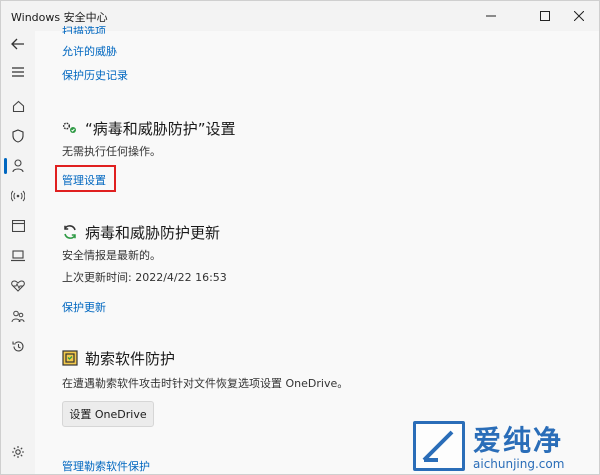 The width and height of the screenshot is (600, 475). Describe the element at coordinates (70, 128) in the screenshot. I see `settings-gears-icon` at that location.